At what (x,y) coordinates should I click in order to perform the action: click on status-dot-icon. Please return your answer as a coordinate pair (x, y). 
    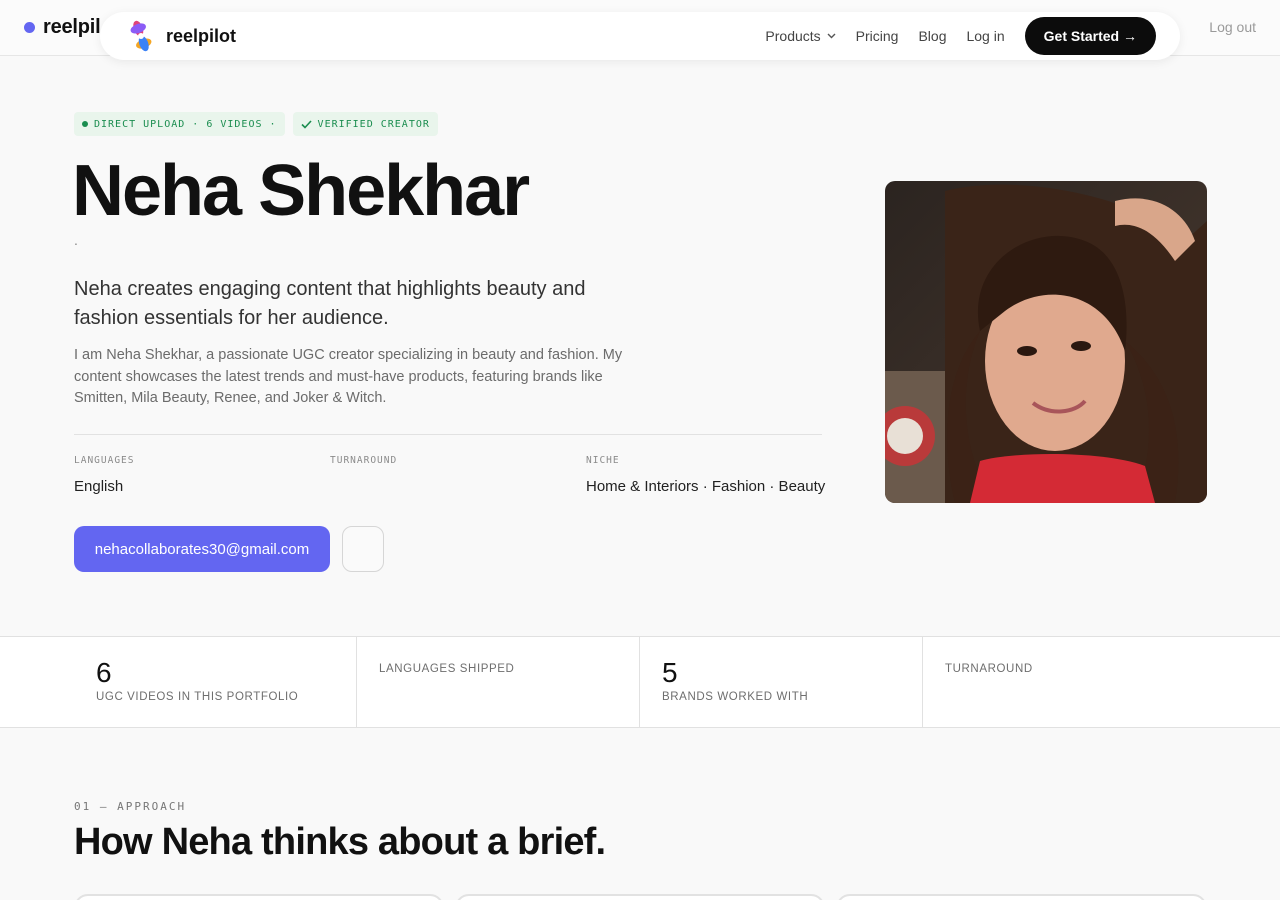
    Looking at the image, I should click on (85, 124).